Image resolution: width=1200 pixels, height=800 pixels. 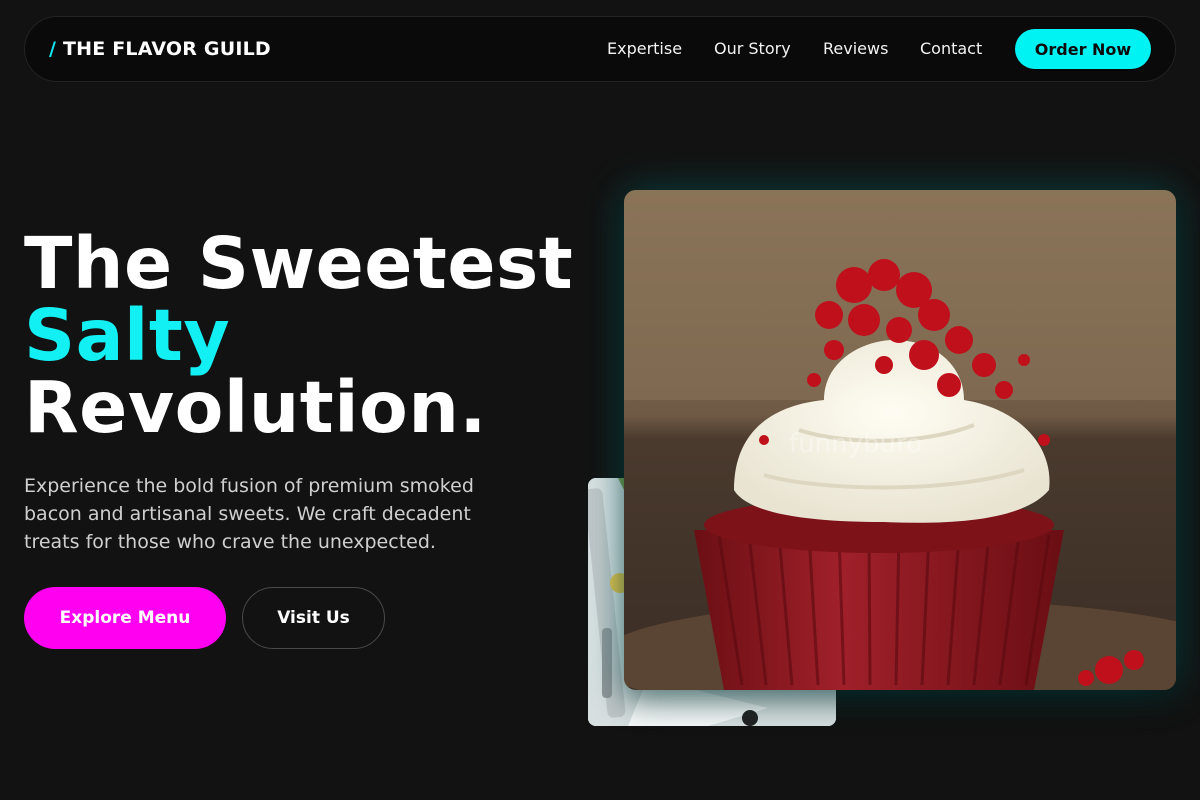 I want to click on visit-us-button: Visit Us, so click(x=313, y=618).